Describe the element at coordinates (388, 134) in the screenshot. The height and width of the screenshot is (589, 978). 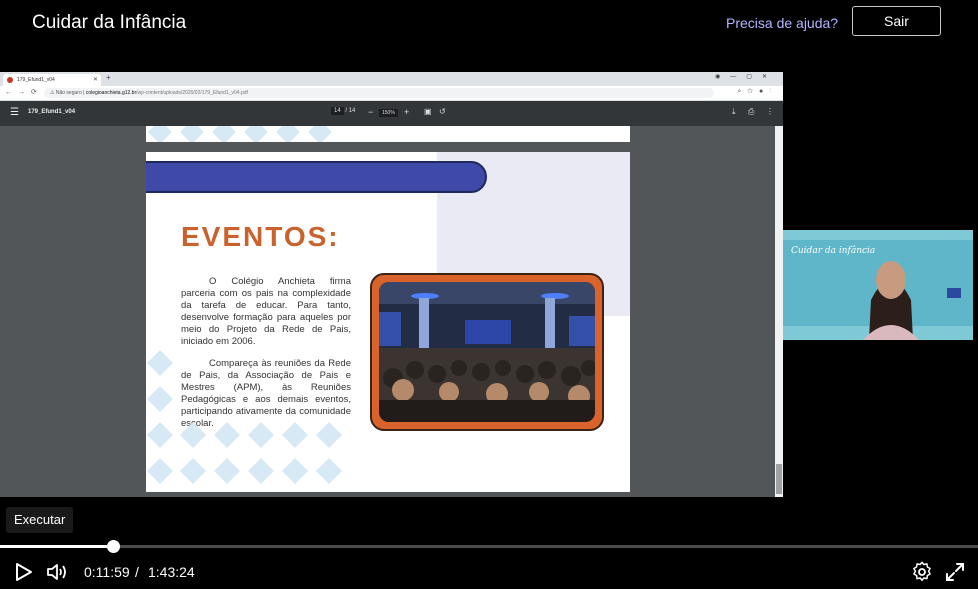
I see `previous-page-edge` at that location.